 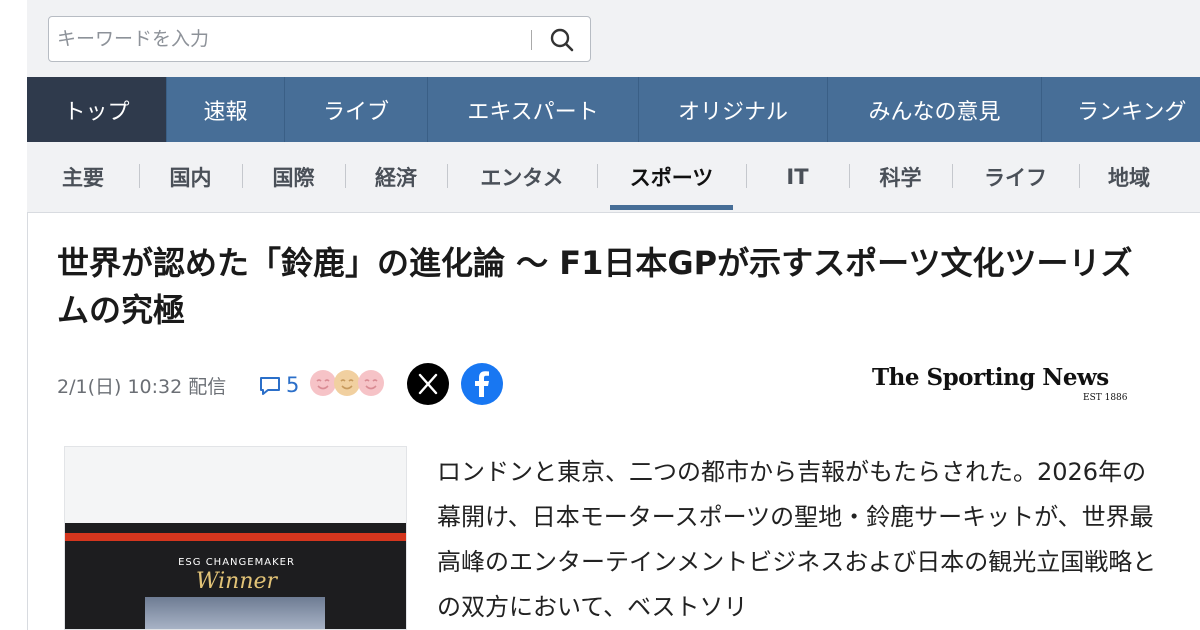 I want to click on category-nav: 主要 国内 国際 経済 エンタメ スポーツ IT 科学 ライフ 地域, so click(x=613, y=177).